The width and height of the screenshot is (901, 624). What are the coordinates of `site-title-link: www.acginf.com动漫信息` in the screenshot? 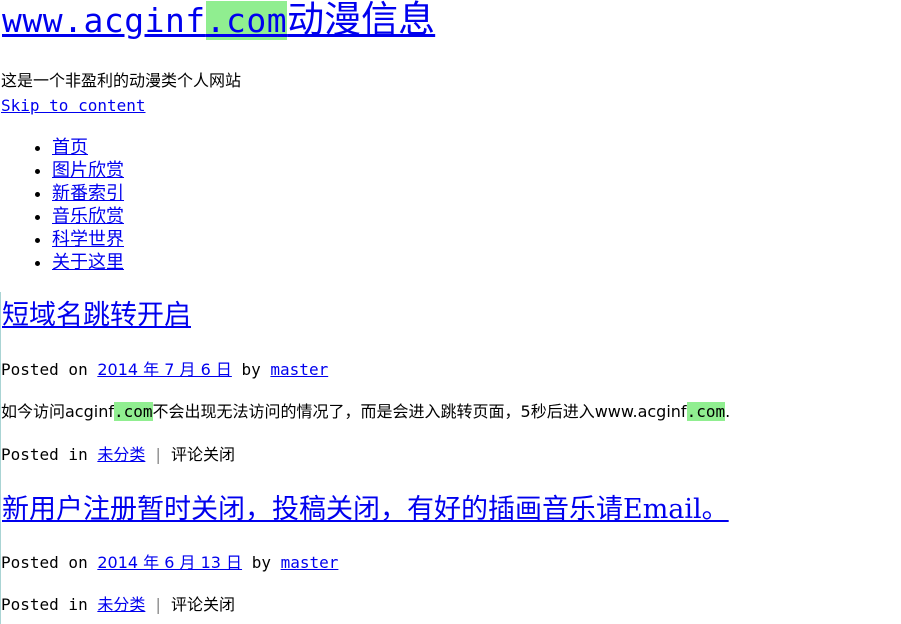 It's located at (218, 20).